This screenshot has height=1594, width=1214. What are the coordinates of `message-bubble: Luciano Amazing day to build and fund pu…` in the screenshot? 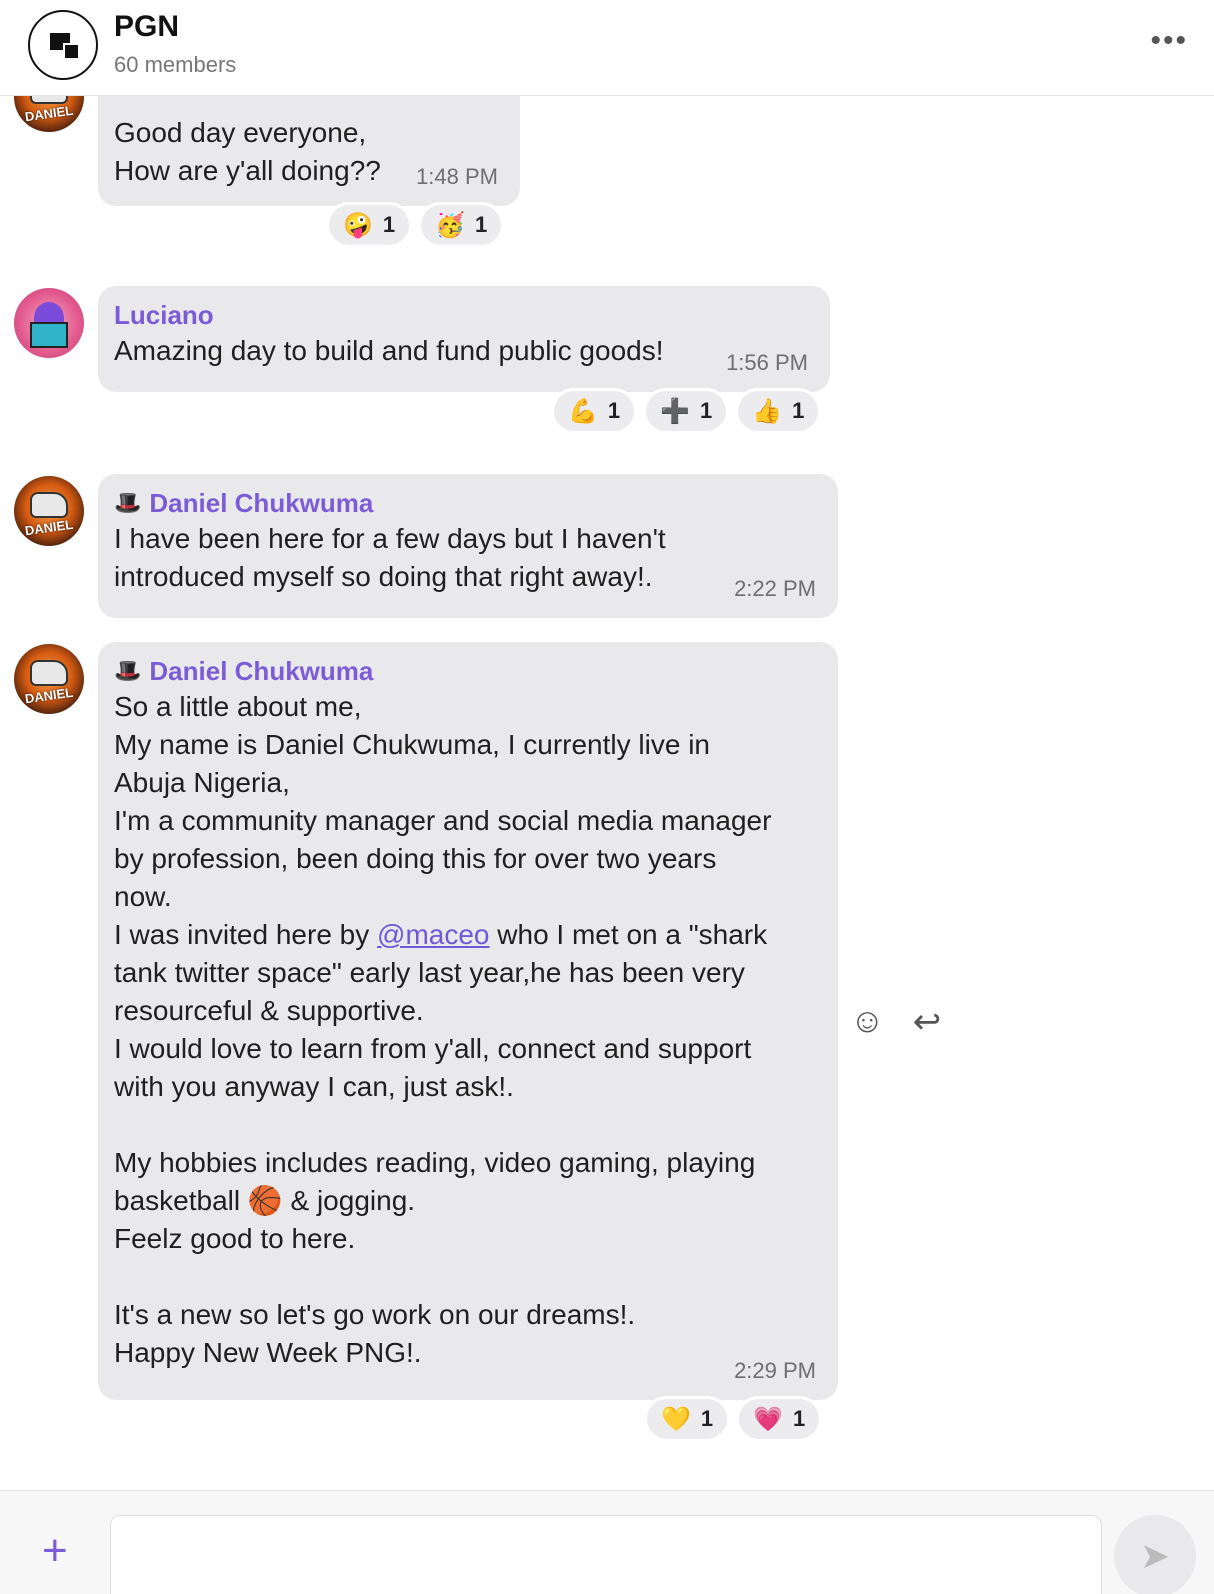 It's located at (464, 339).